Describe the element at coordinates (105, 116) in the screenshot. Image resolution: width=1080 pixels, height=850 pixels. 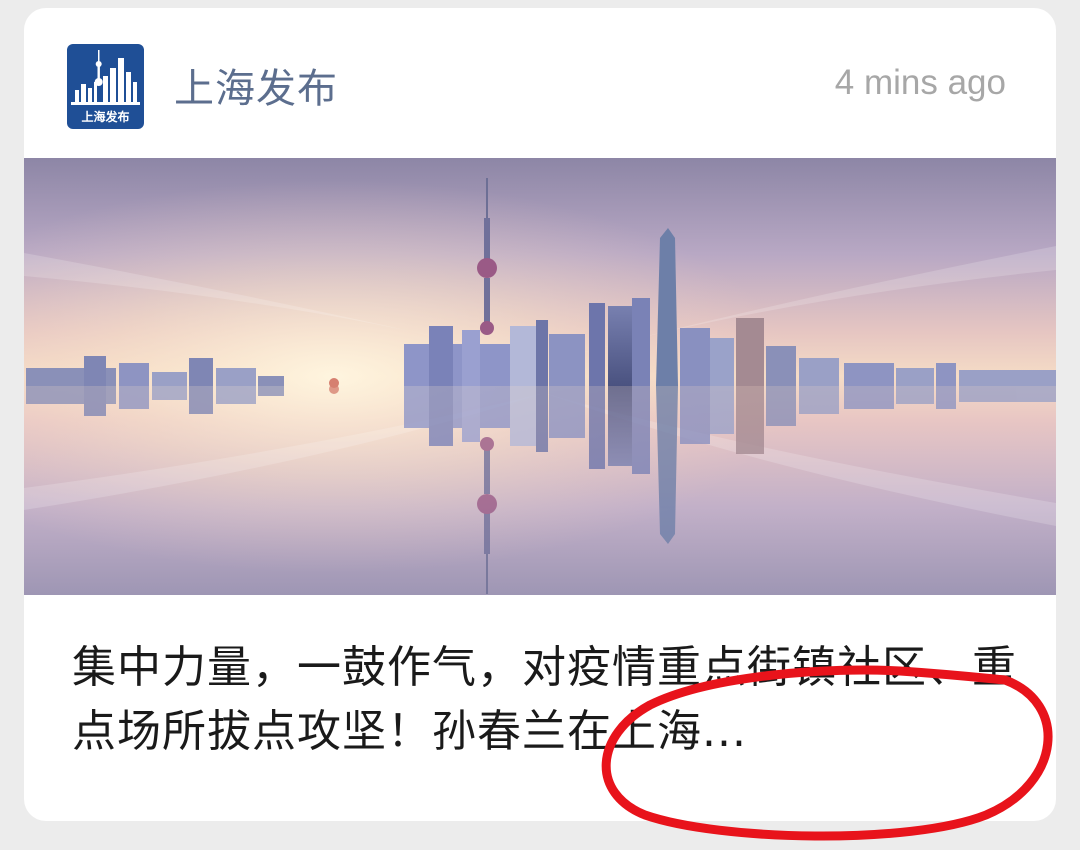
I see `avatar-text: 上海发布` at that location.